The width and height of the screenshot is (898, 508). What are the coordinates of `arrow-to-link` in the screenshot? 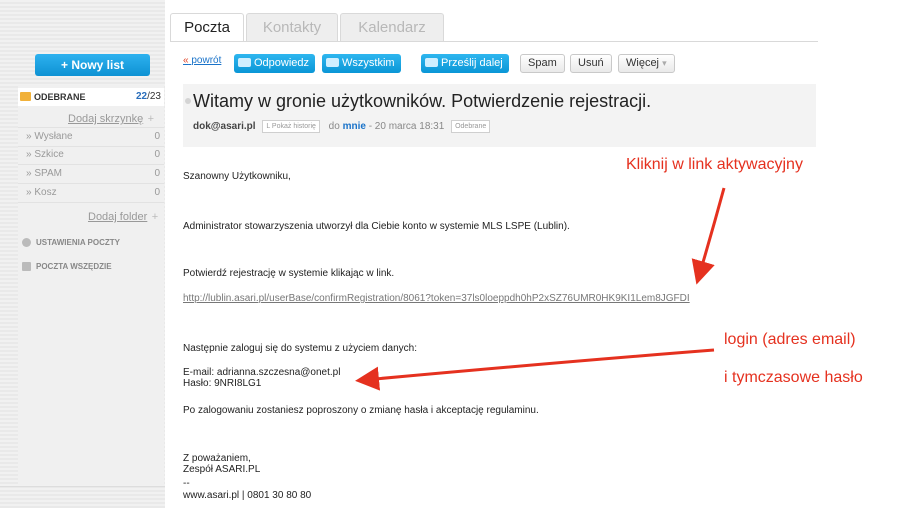 It's located at (708, 236).